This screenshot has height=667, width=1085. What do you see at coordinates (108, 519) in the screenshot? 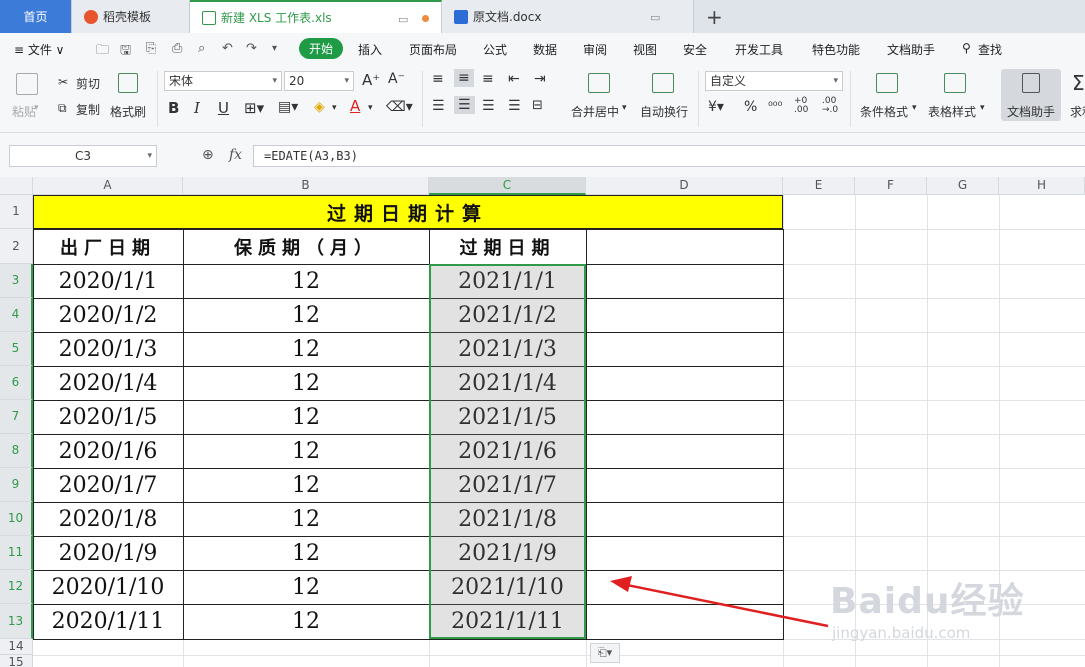
I see `data-cell-a10: 2020/1/8` at bounding box center [108, 519].